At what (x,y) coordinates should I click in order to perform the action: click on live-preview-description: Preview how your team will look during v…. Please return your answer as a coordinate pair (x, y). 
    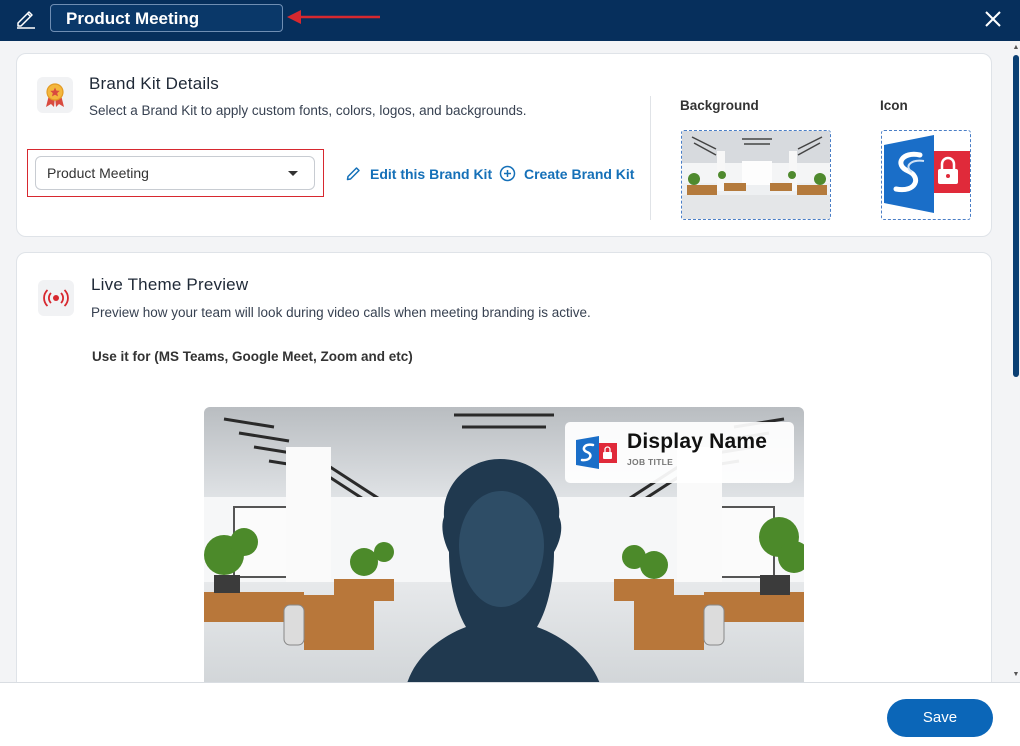
    Looking at the image, I should click on (341, 312).